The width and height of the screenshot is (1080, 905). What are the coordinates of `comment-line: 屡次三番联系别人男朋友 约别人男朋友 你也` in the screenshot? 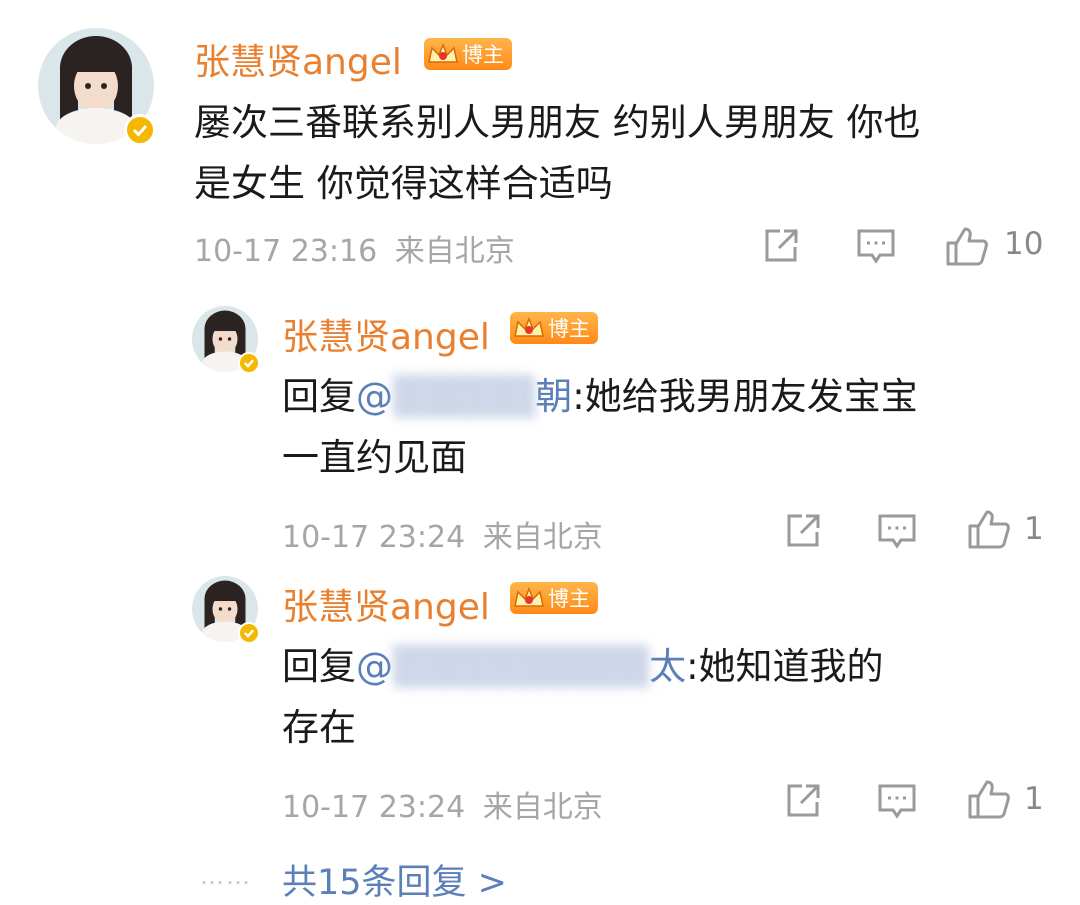 It's located at (557, 122).